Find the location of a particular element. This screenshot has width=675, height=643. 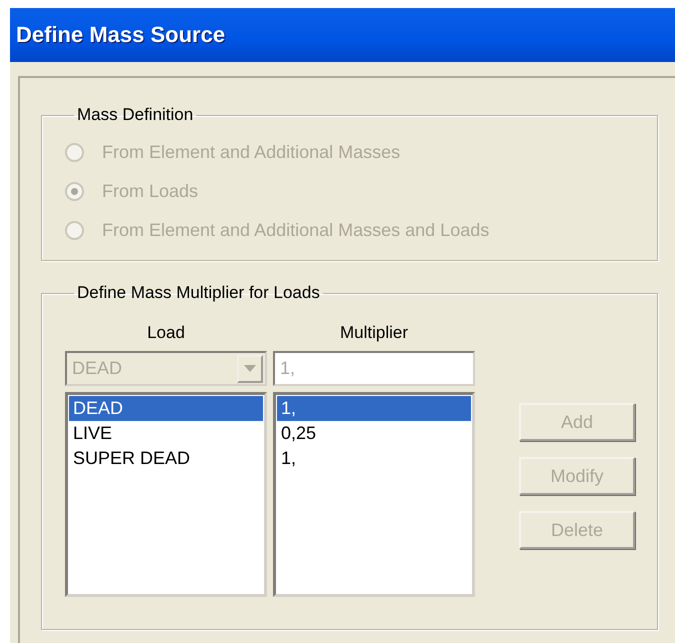

radio-label: From Loads is located at coordinates (150, 191).